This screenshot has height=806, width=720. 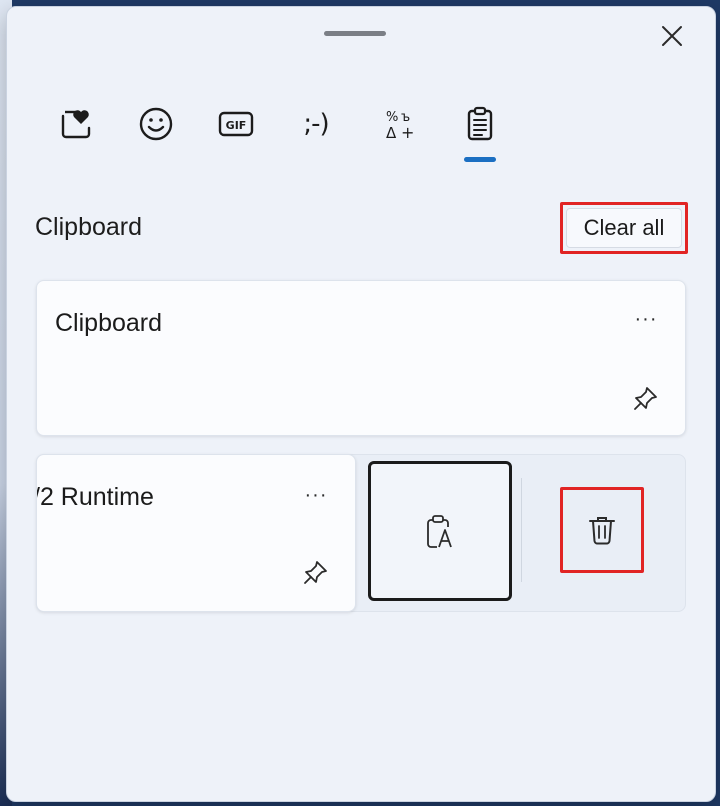 I want to click on clear-all-button: Clear all, so click(x=624, y=228).